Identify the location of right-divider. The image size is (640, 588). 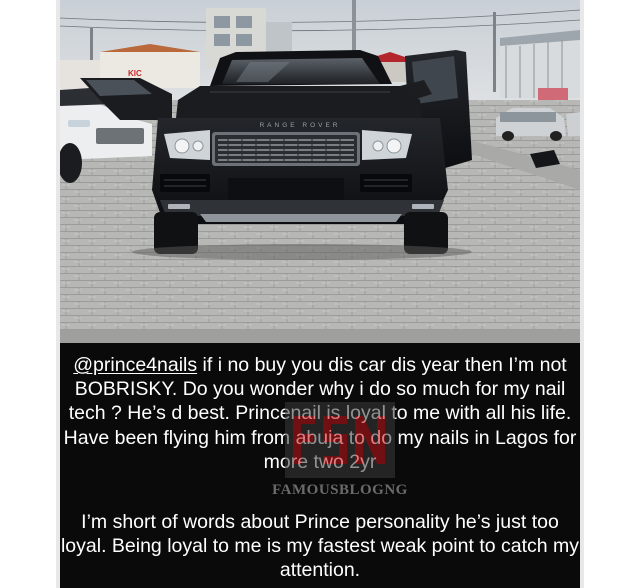
(582, 294).